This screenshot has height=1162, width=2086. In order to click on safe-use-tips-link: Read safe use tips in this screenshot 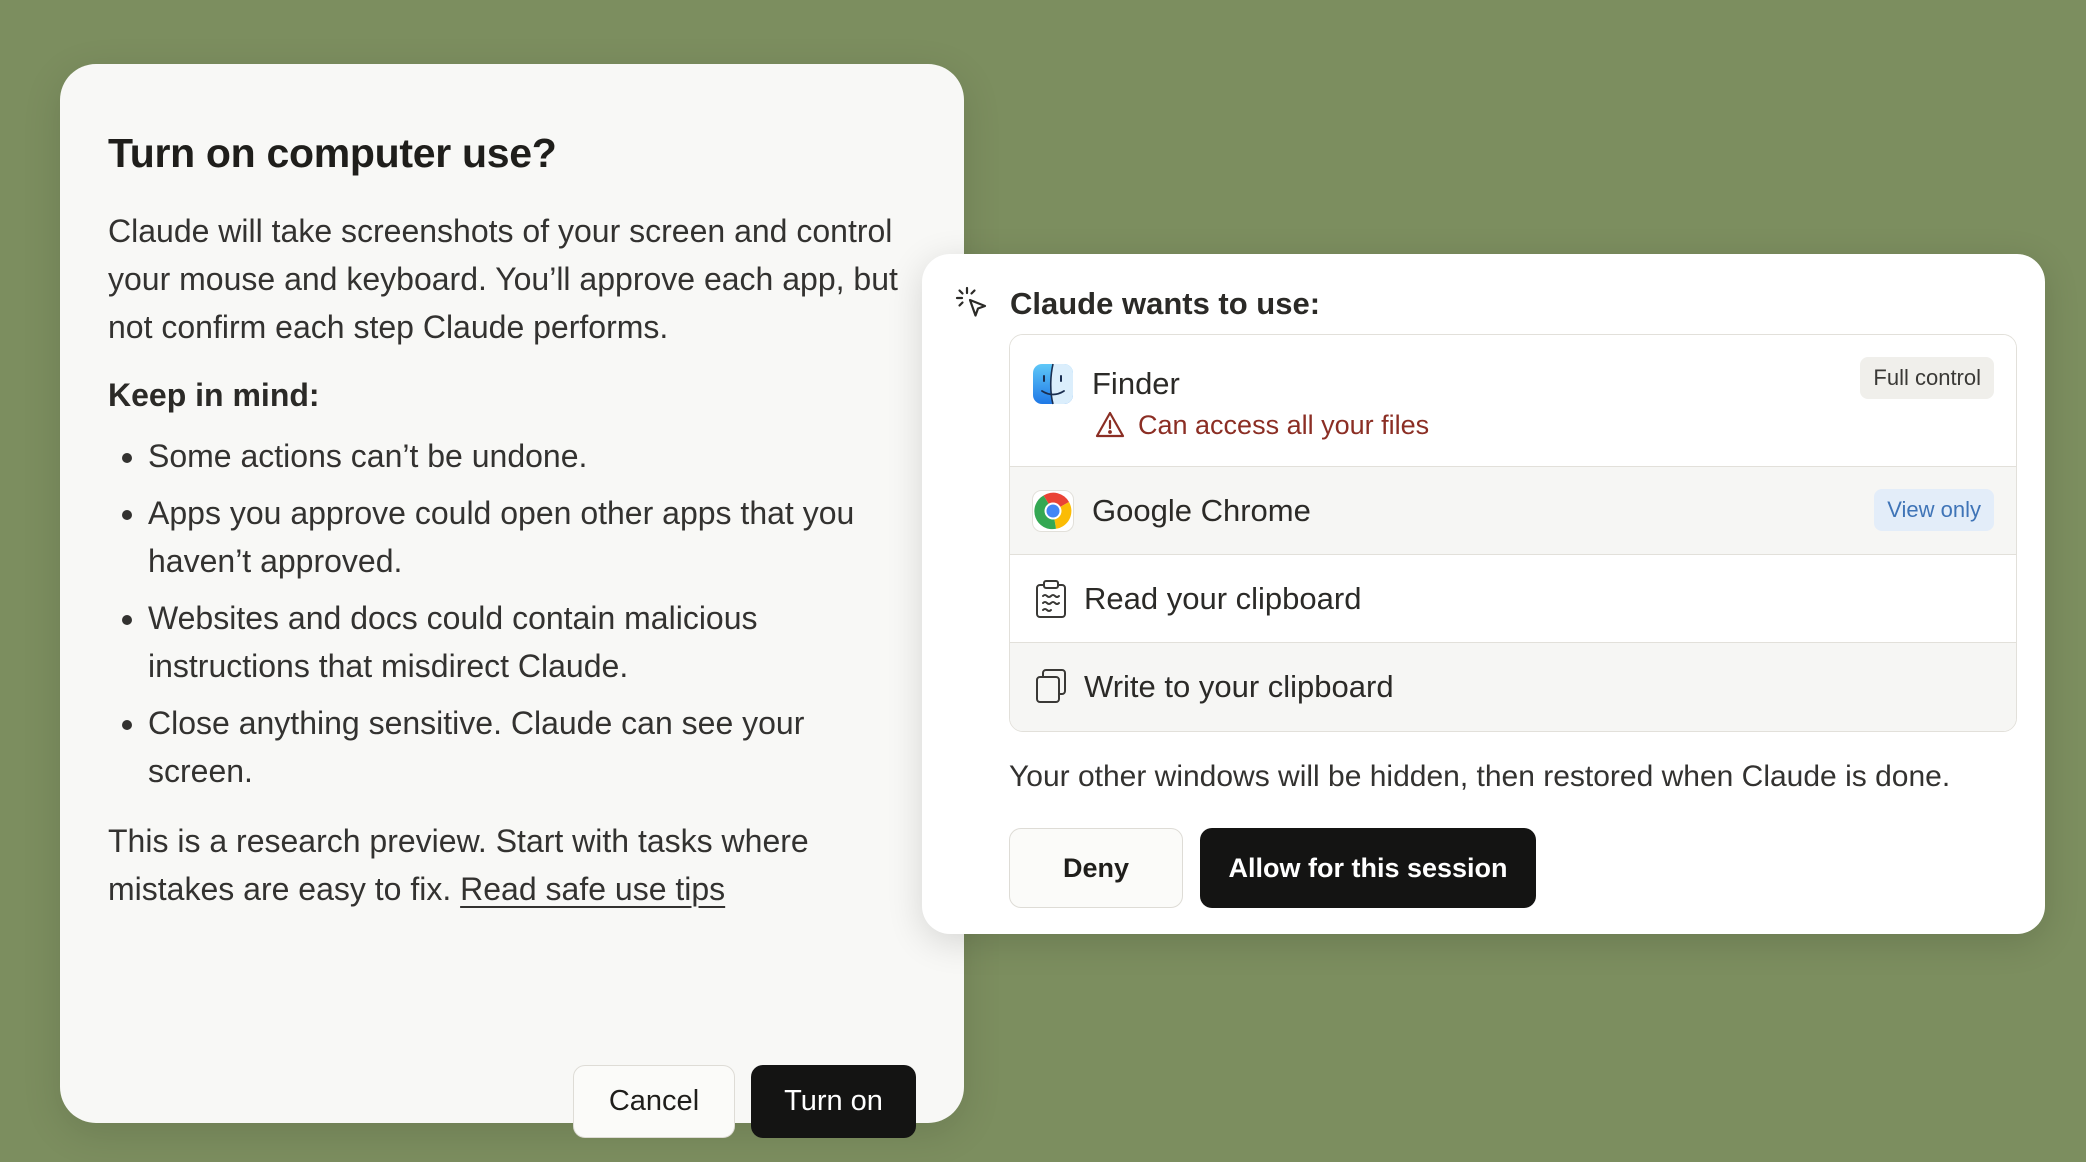, I will do `click(592, 889)`.